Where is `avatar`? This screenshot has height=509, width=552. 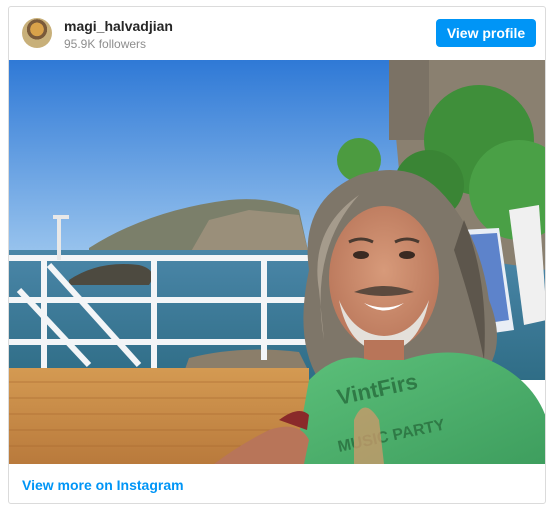 avatar is located at coordinates (37, 33).